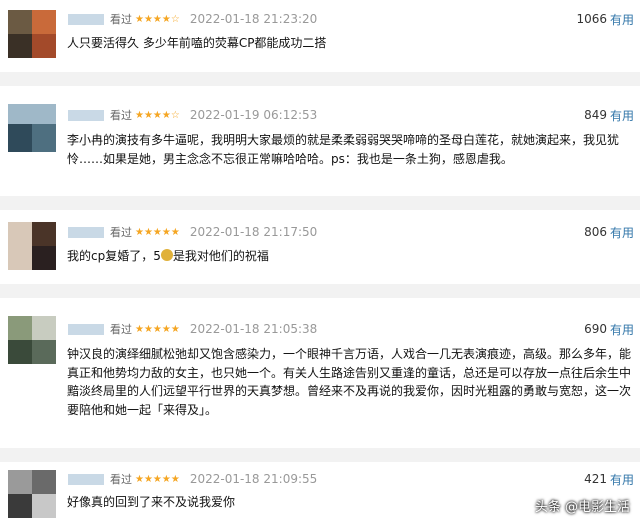 The image size is (640, 527). What do you see at coordinates (349, 256) in the screenshot?
I see `review-text: 我的cp复婚了，5 是我对他们的祝福` at bounding box center [349, 256].